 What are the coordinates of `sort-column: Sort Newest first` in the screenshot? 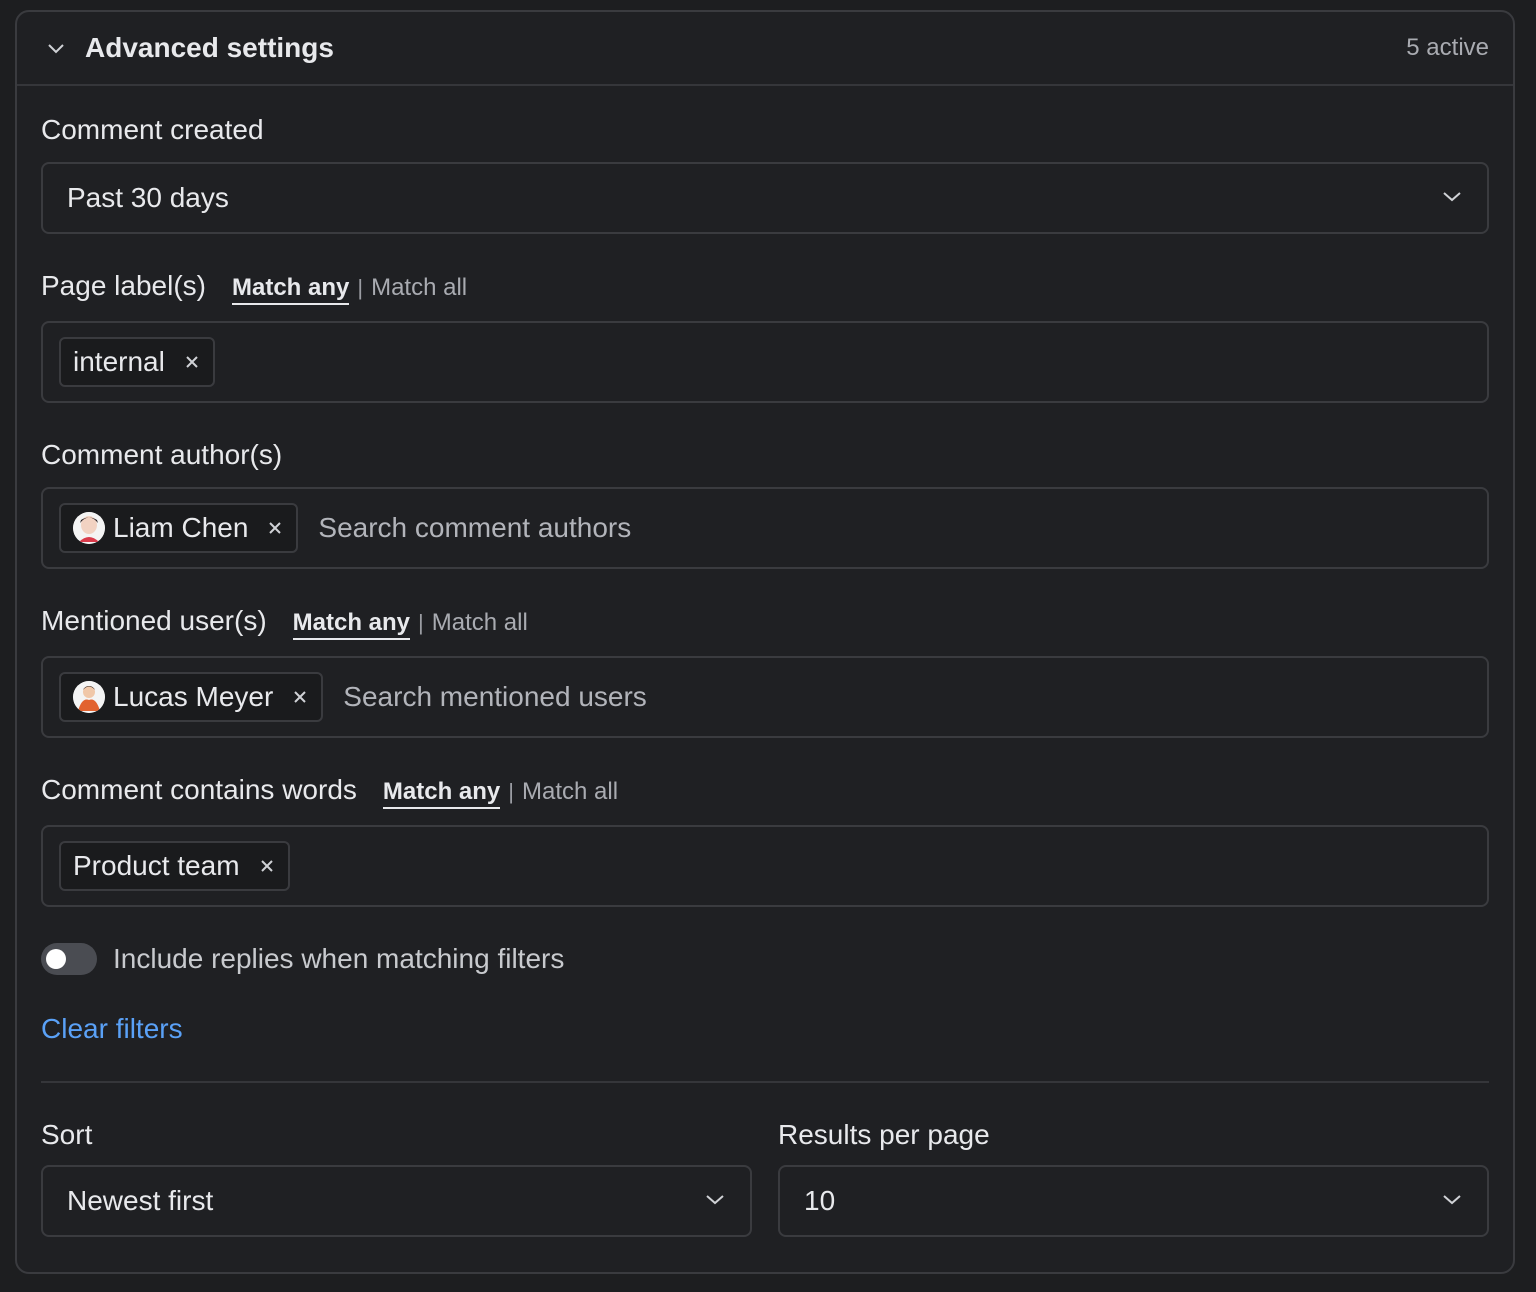 It's located at (396, 1178).